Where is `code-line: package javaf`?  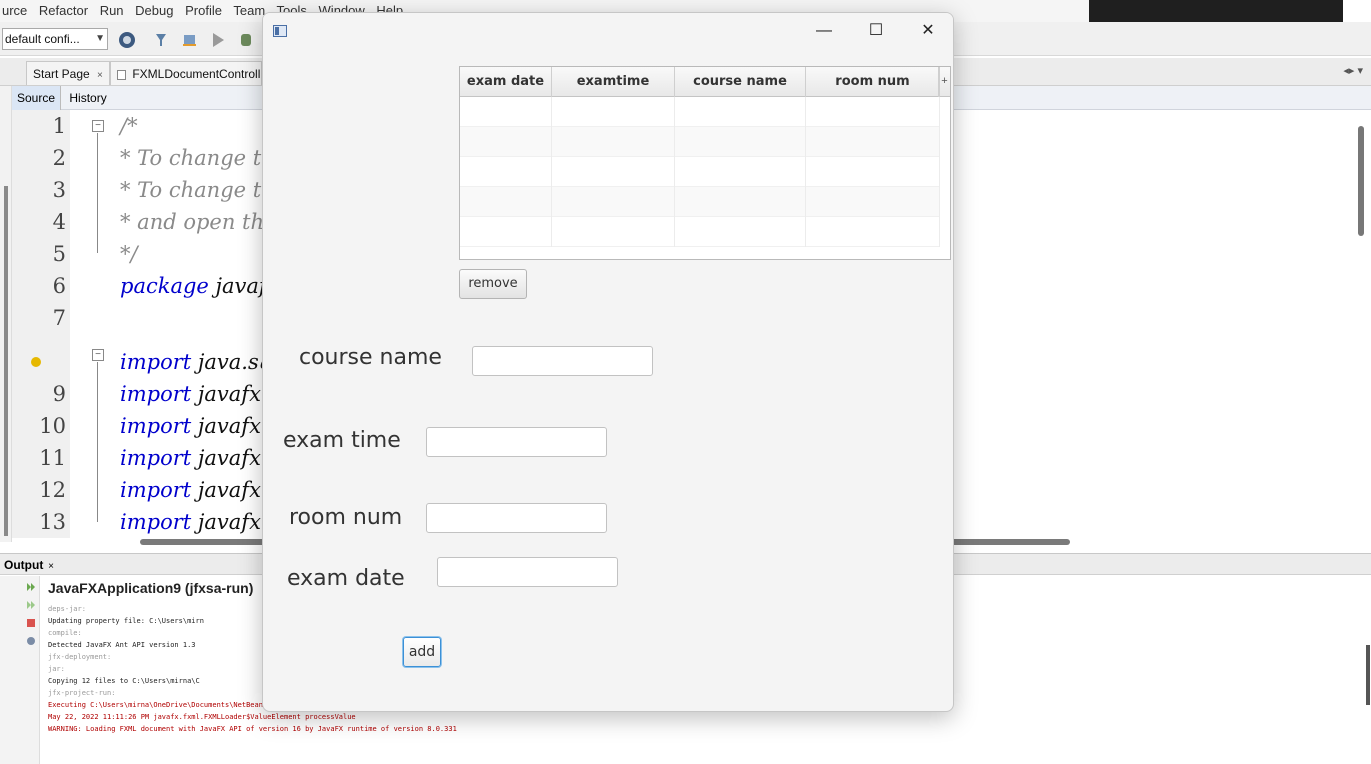 code-line: package javaf is located at coordinates (193, 286).